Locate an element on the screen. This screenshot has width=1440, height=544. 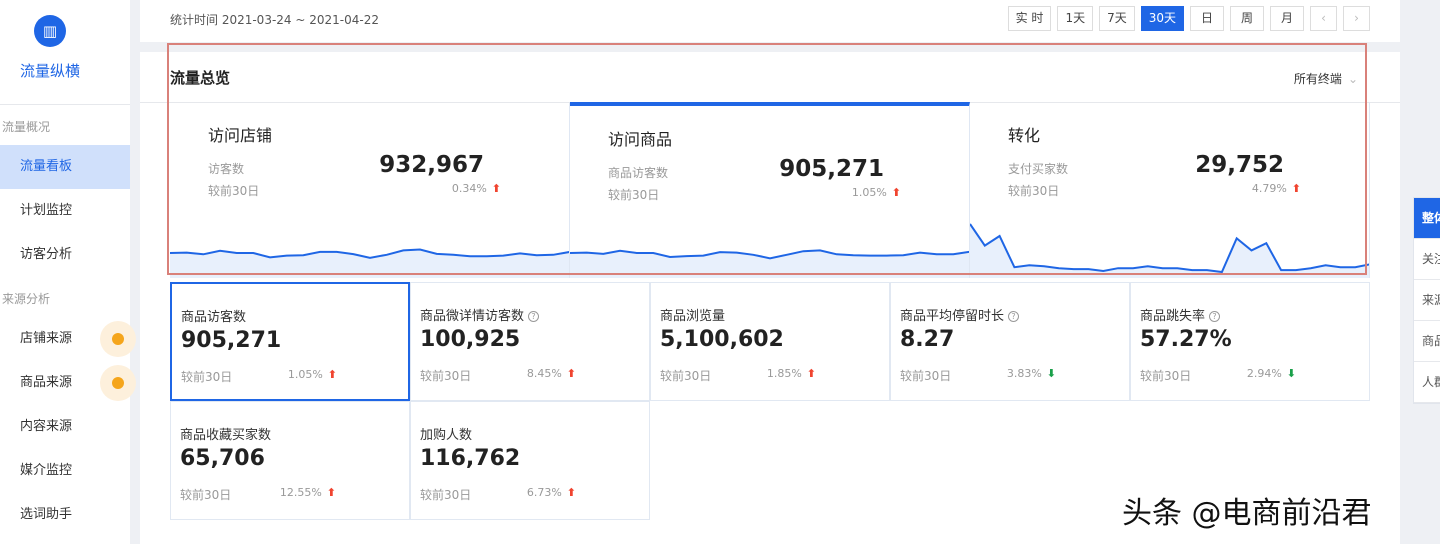
label: 商品来源 is located at coordinates (46, 382).